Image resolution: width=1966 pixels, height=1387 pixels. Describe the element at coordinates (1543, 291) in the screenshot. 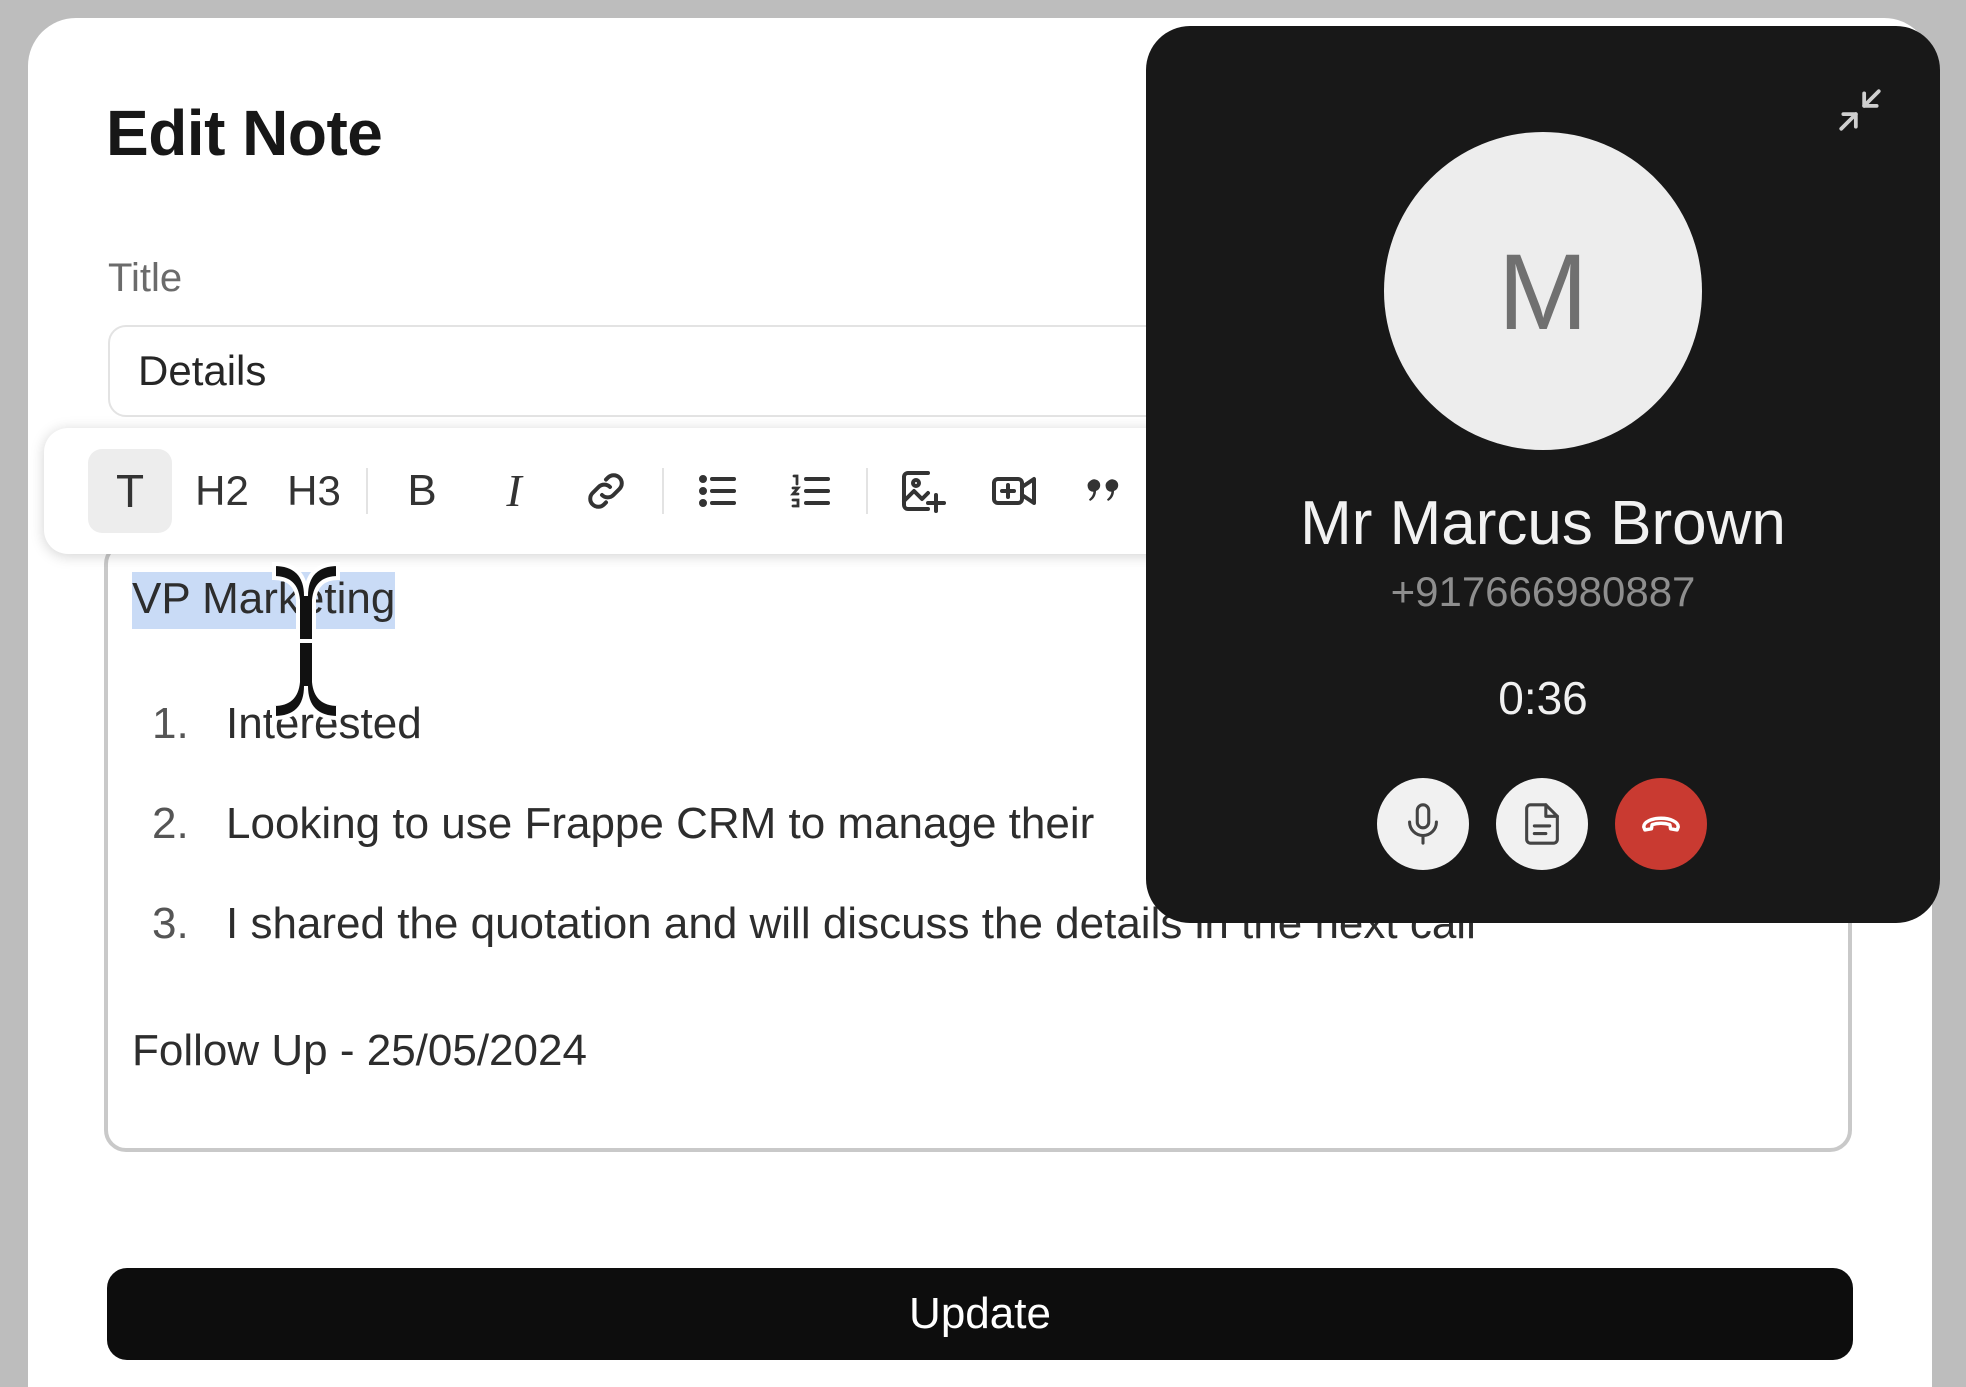

I see `avatar: M` at that location.